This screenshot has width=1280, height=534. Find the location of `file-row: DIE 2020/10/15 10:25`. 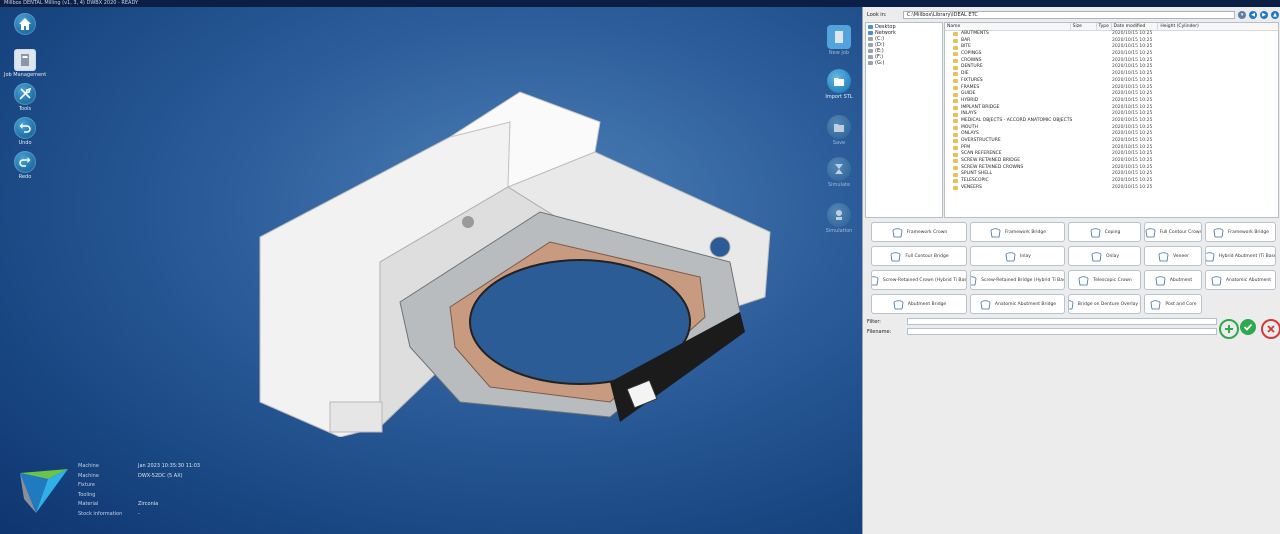

file-row: DIE 2020/10/15 10:25 is located at coordinates (1111, 74).